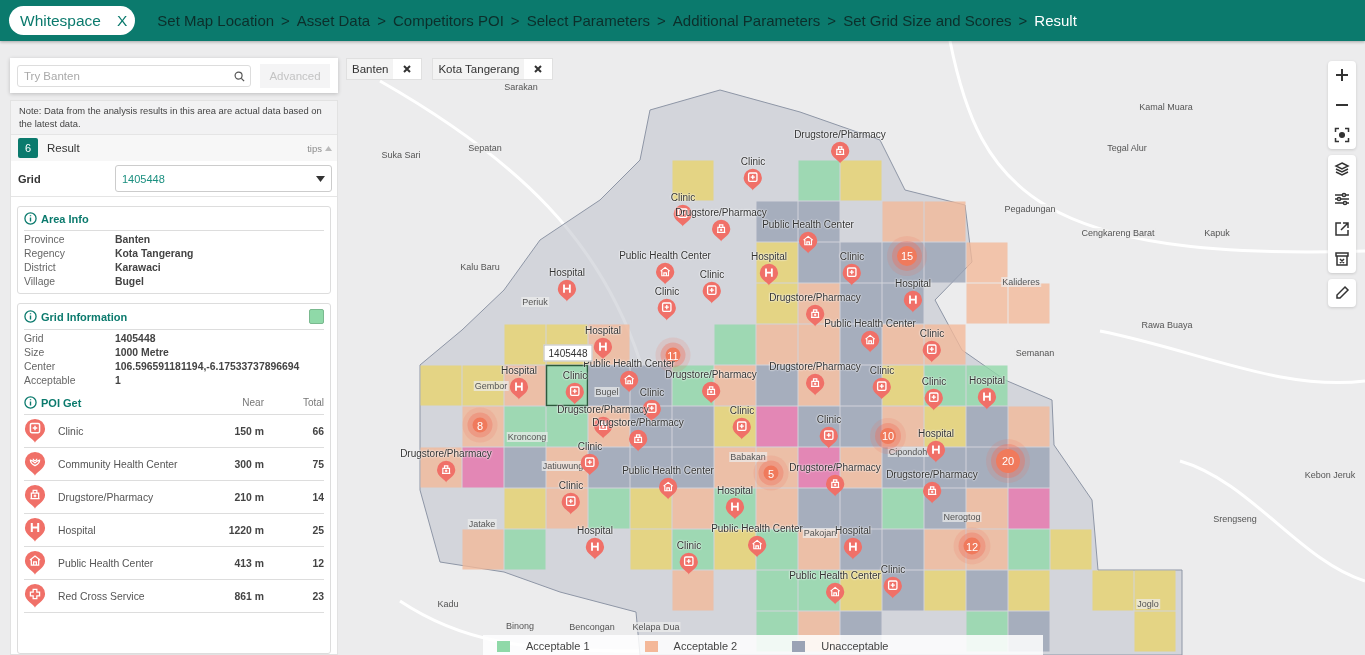 Image resolution: width=1365 pixels, height=655 pixels. What do you see at coordinates (1148, 604) in the screenshot?
I see `place-name: Joglo` at bounding box center [1148, 604].